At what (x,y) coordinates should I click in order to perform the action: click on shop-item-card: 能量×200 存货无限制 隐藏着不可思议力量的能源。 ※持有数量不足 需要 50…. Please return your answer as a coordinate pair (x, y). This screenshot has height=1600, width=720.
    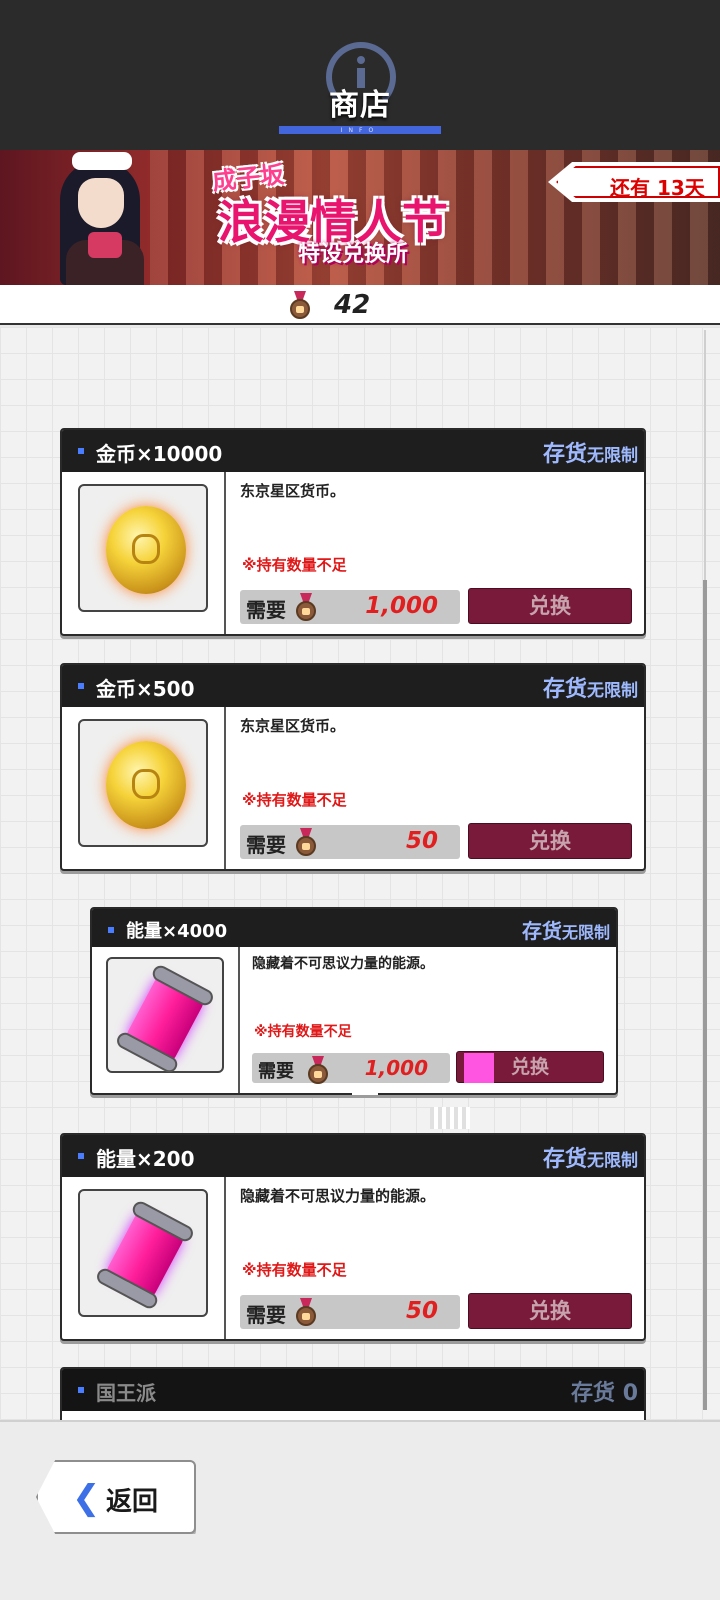
    Looking at the image, I should click on (353, 1237).